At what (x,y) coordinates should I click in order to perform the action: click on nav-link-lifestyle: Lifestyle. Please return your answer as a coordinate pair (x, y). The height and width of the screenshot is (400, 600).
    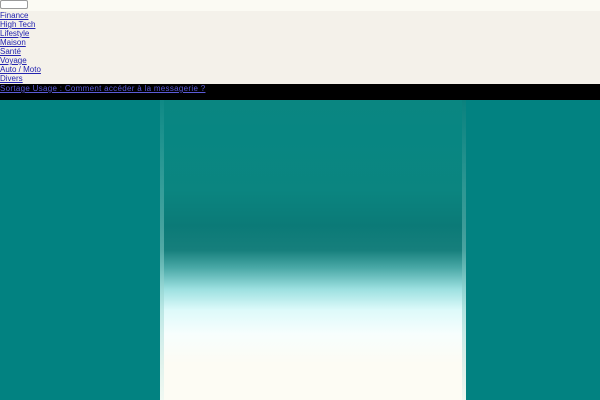
    Looking at the image, I should click on (14, 33).